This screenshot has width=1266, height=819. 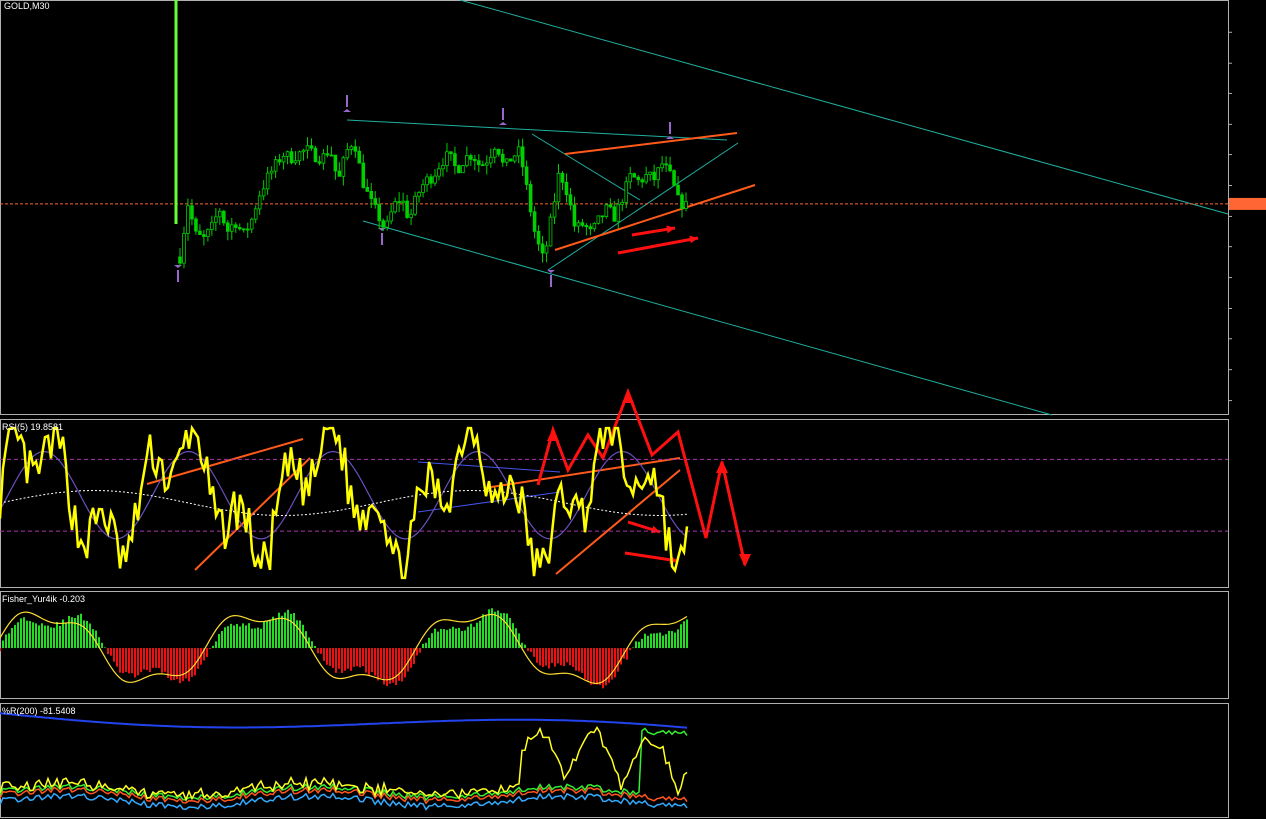 What do you see at coordinates (32, 427) in the screenshot?
I see `rsi-pane-title: RSI(5) 19.8581` at bounding box center [32, 427].